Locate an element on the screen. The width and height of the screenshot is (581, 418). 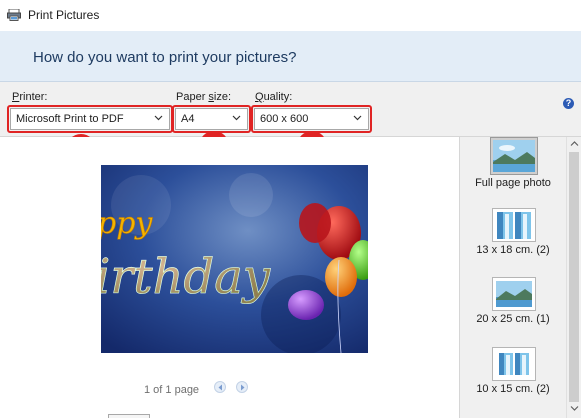
scrollbar-thumb is located at coordinates (574, 277).